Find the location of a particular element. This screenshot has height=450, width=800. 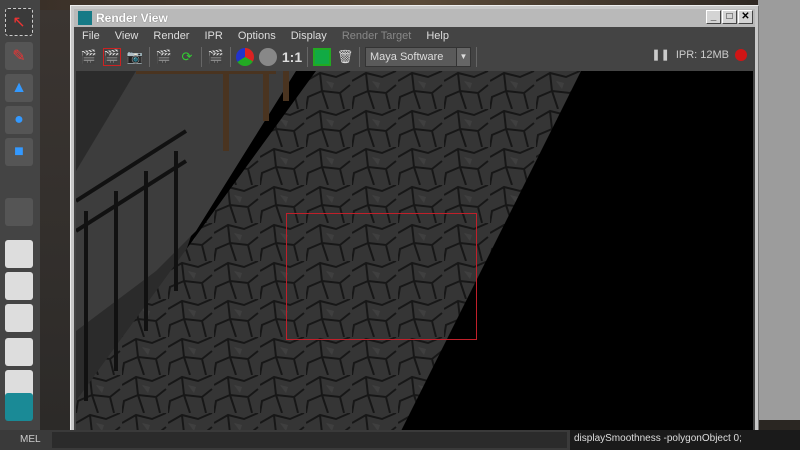

layout-outliner-icon is located at coordinates (19, 318).